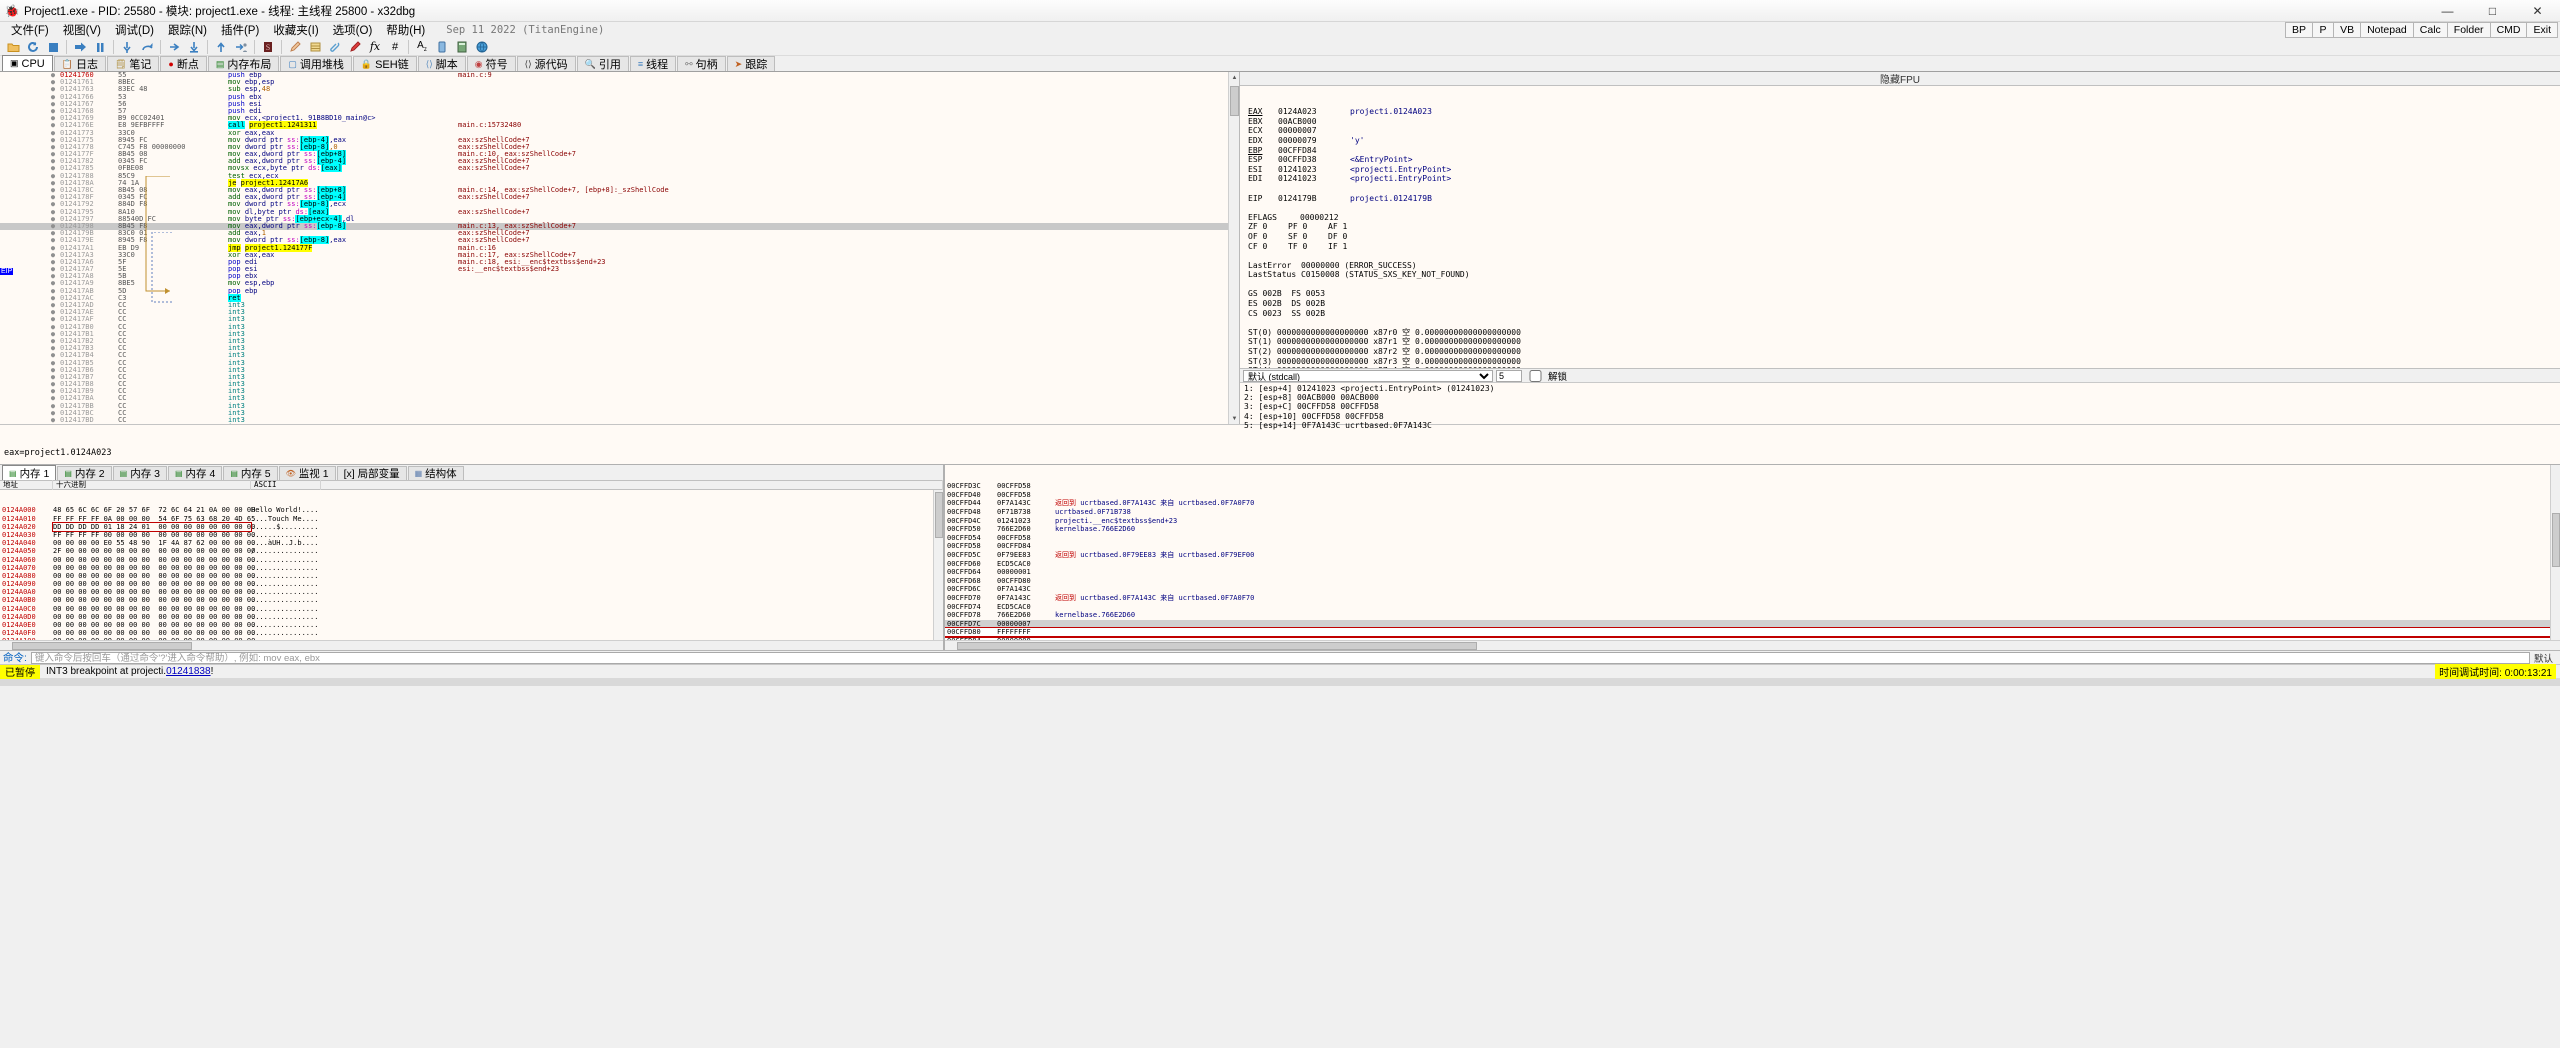 The image size is (2560, 1048). What do you see at coordinates (139, 473) in the screenshot?
I see `dump-tab-memory-3: ▤ 内存 3` at bounding box center [139, 473].